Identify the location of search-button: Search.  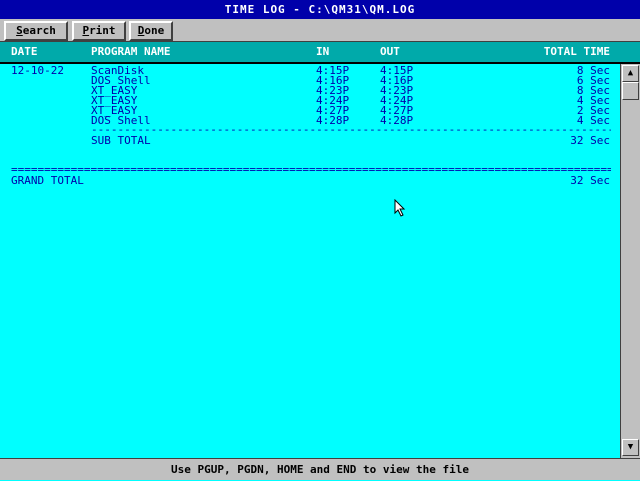
(36, 31).